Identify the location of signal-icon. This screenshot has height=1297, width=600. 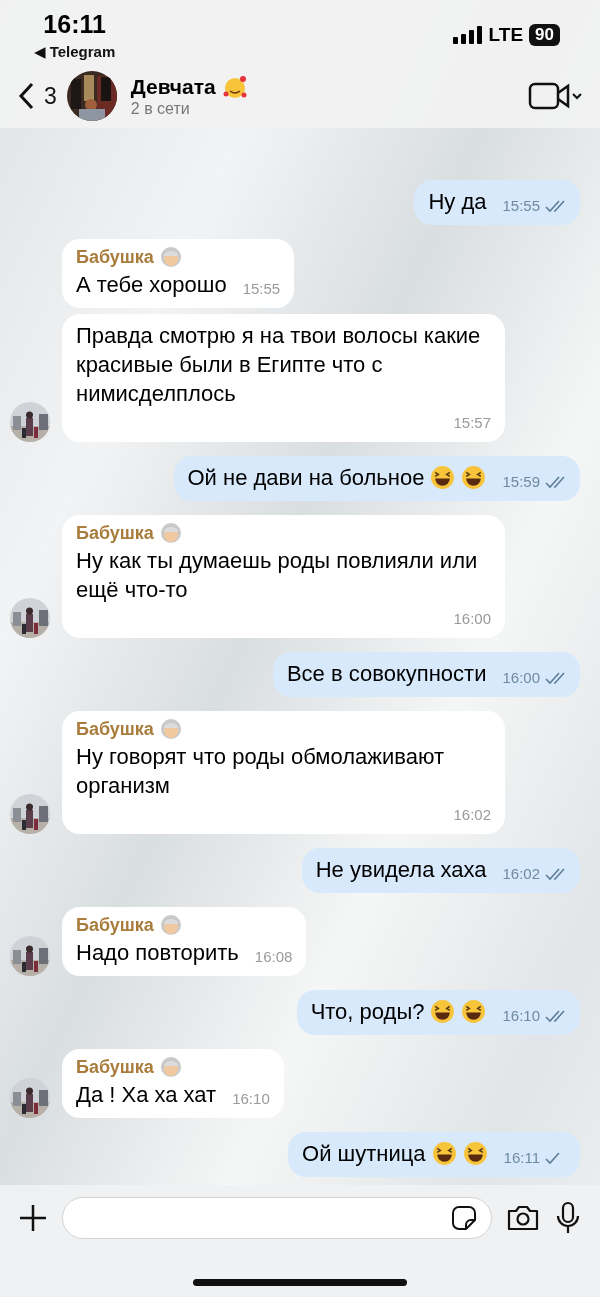
(467, 35).